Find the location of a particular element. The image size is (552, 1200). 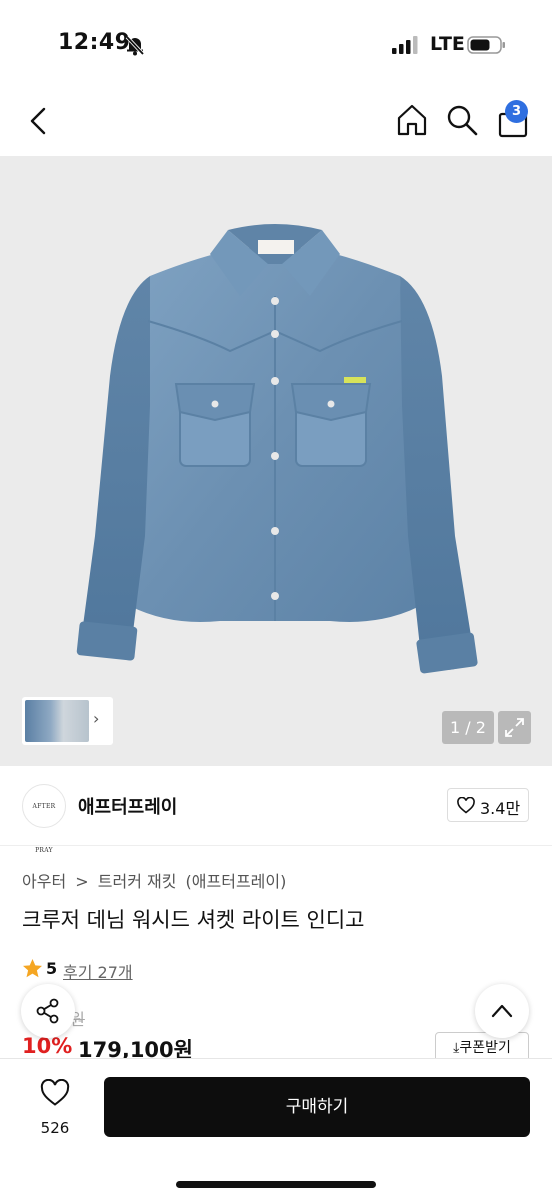

network-label: LTE is located at coordinates (447, 44).